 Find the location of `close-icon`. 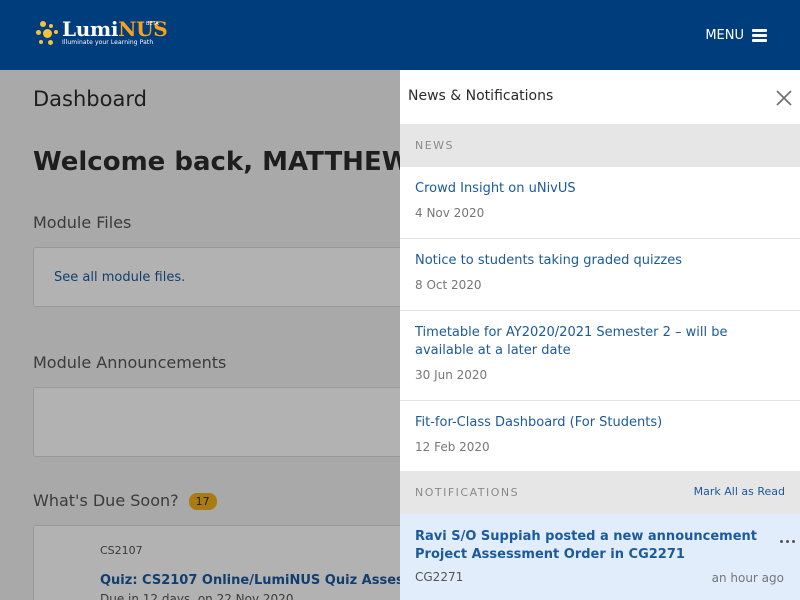

close-icon is located at coordinates (784, 98).